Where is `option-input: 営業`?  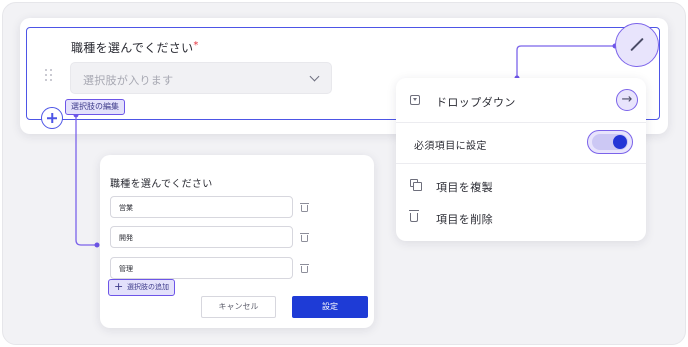
option-input: 営業 is located at coordinates (201, 207).